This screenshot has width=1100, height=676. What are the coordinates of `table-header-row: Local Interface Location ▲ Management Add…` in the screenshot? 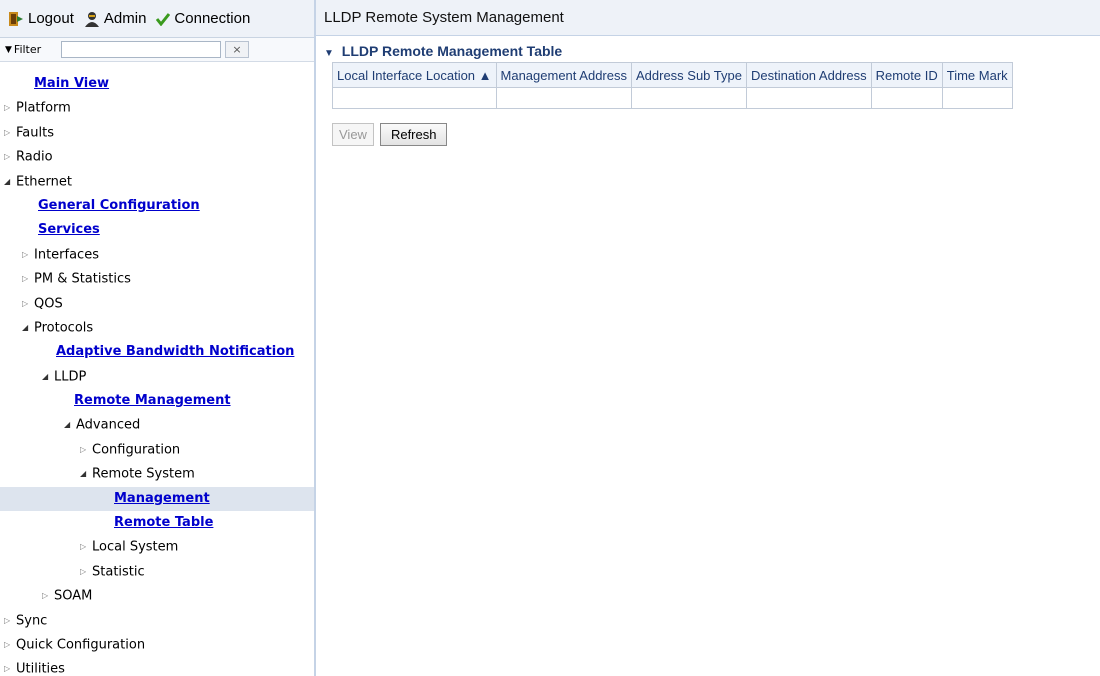 It's located at (672, 75).